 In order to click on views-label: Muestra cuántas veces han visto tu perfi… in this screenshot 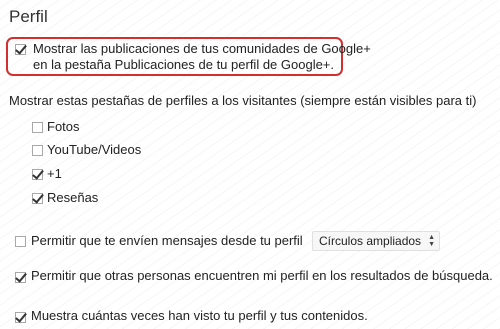, I will do `click(199, 315)`.